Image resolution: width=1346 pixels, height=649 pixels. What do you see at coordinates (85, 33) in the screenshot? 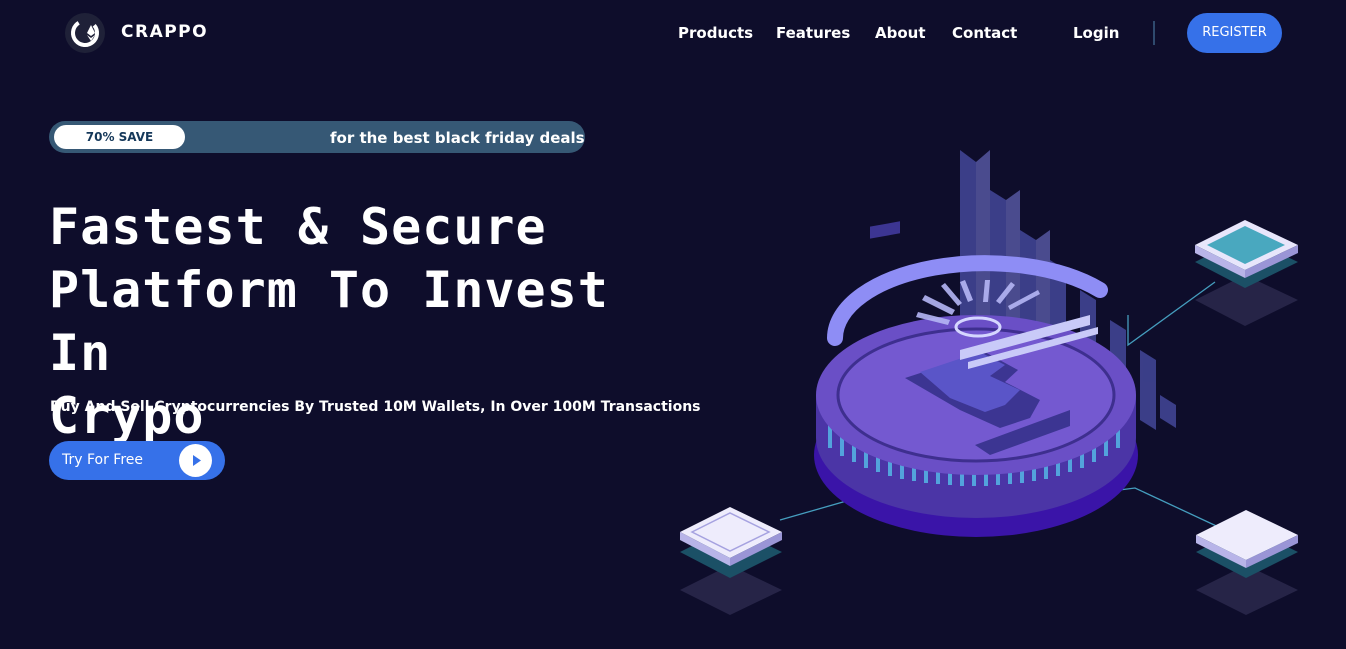
I see `ethereum-logo-icon` at bounding box center [85, 33].